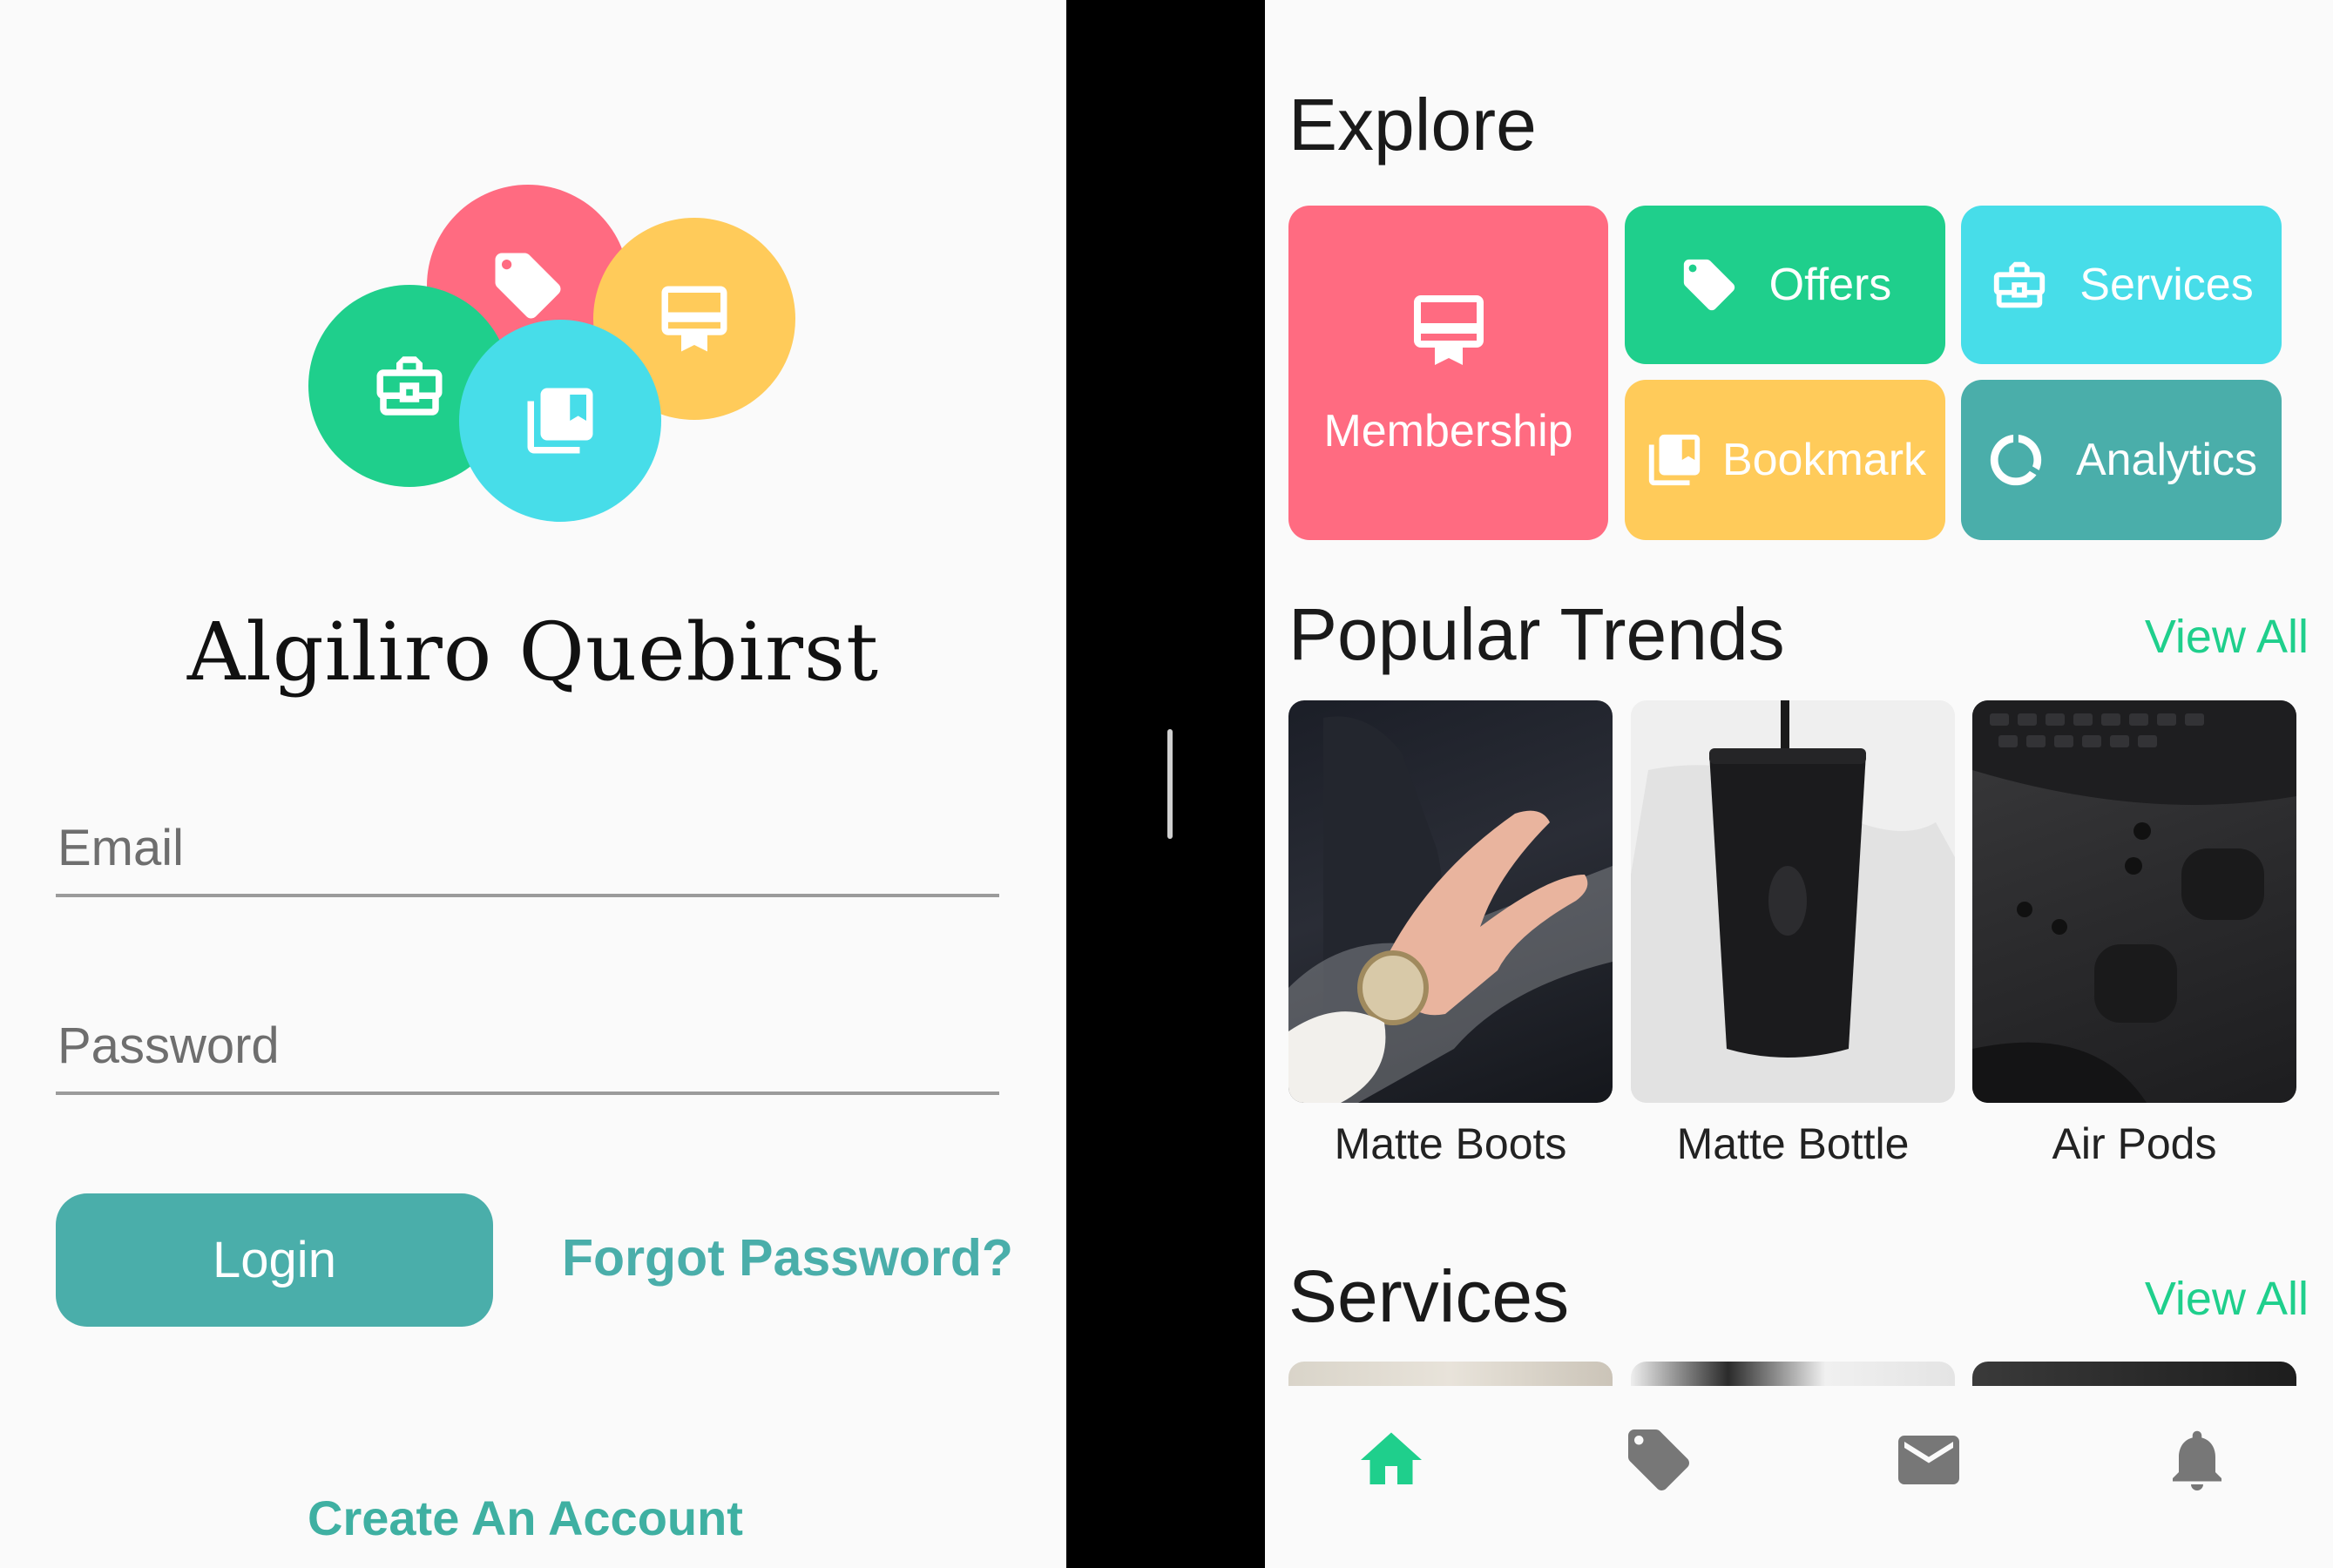 This screenshot has width=2333, height=1568. I want to click on trend-label: Matte Bottle, so click(1793, 1143).